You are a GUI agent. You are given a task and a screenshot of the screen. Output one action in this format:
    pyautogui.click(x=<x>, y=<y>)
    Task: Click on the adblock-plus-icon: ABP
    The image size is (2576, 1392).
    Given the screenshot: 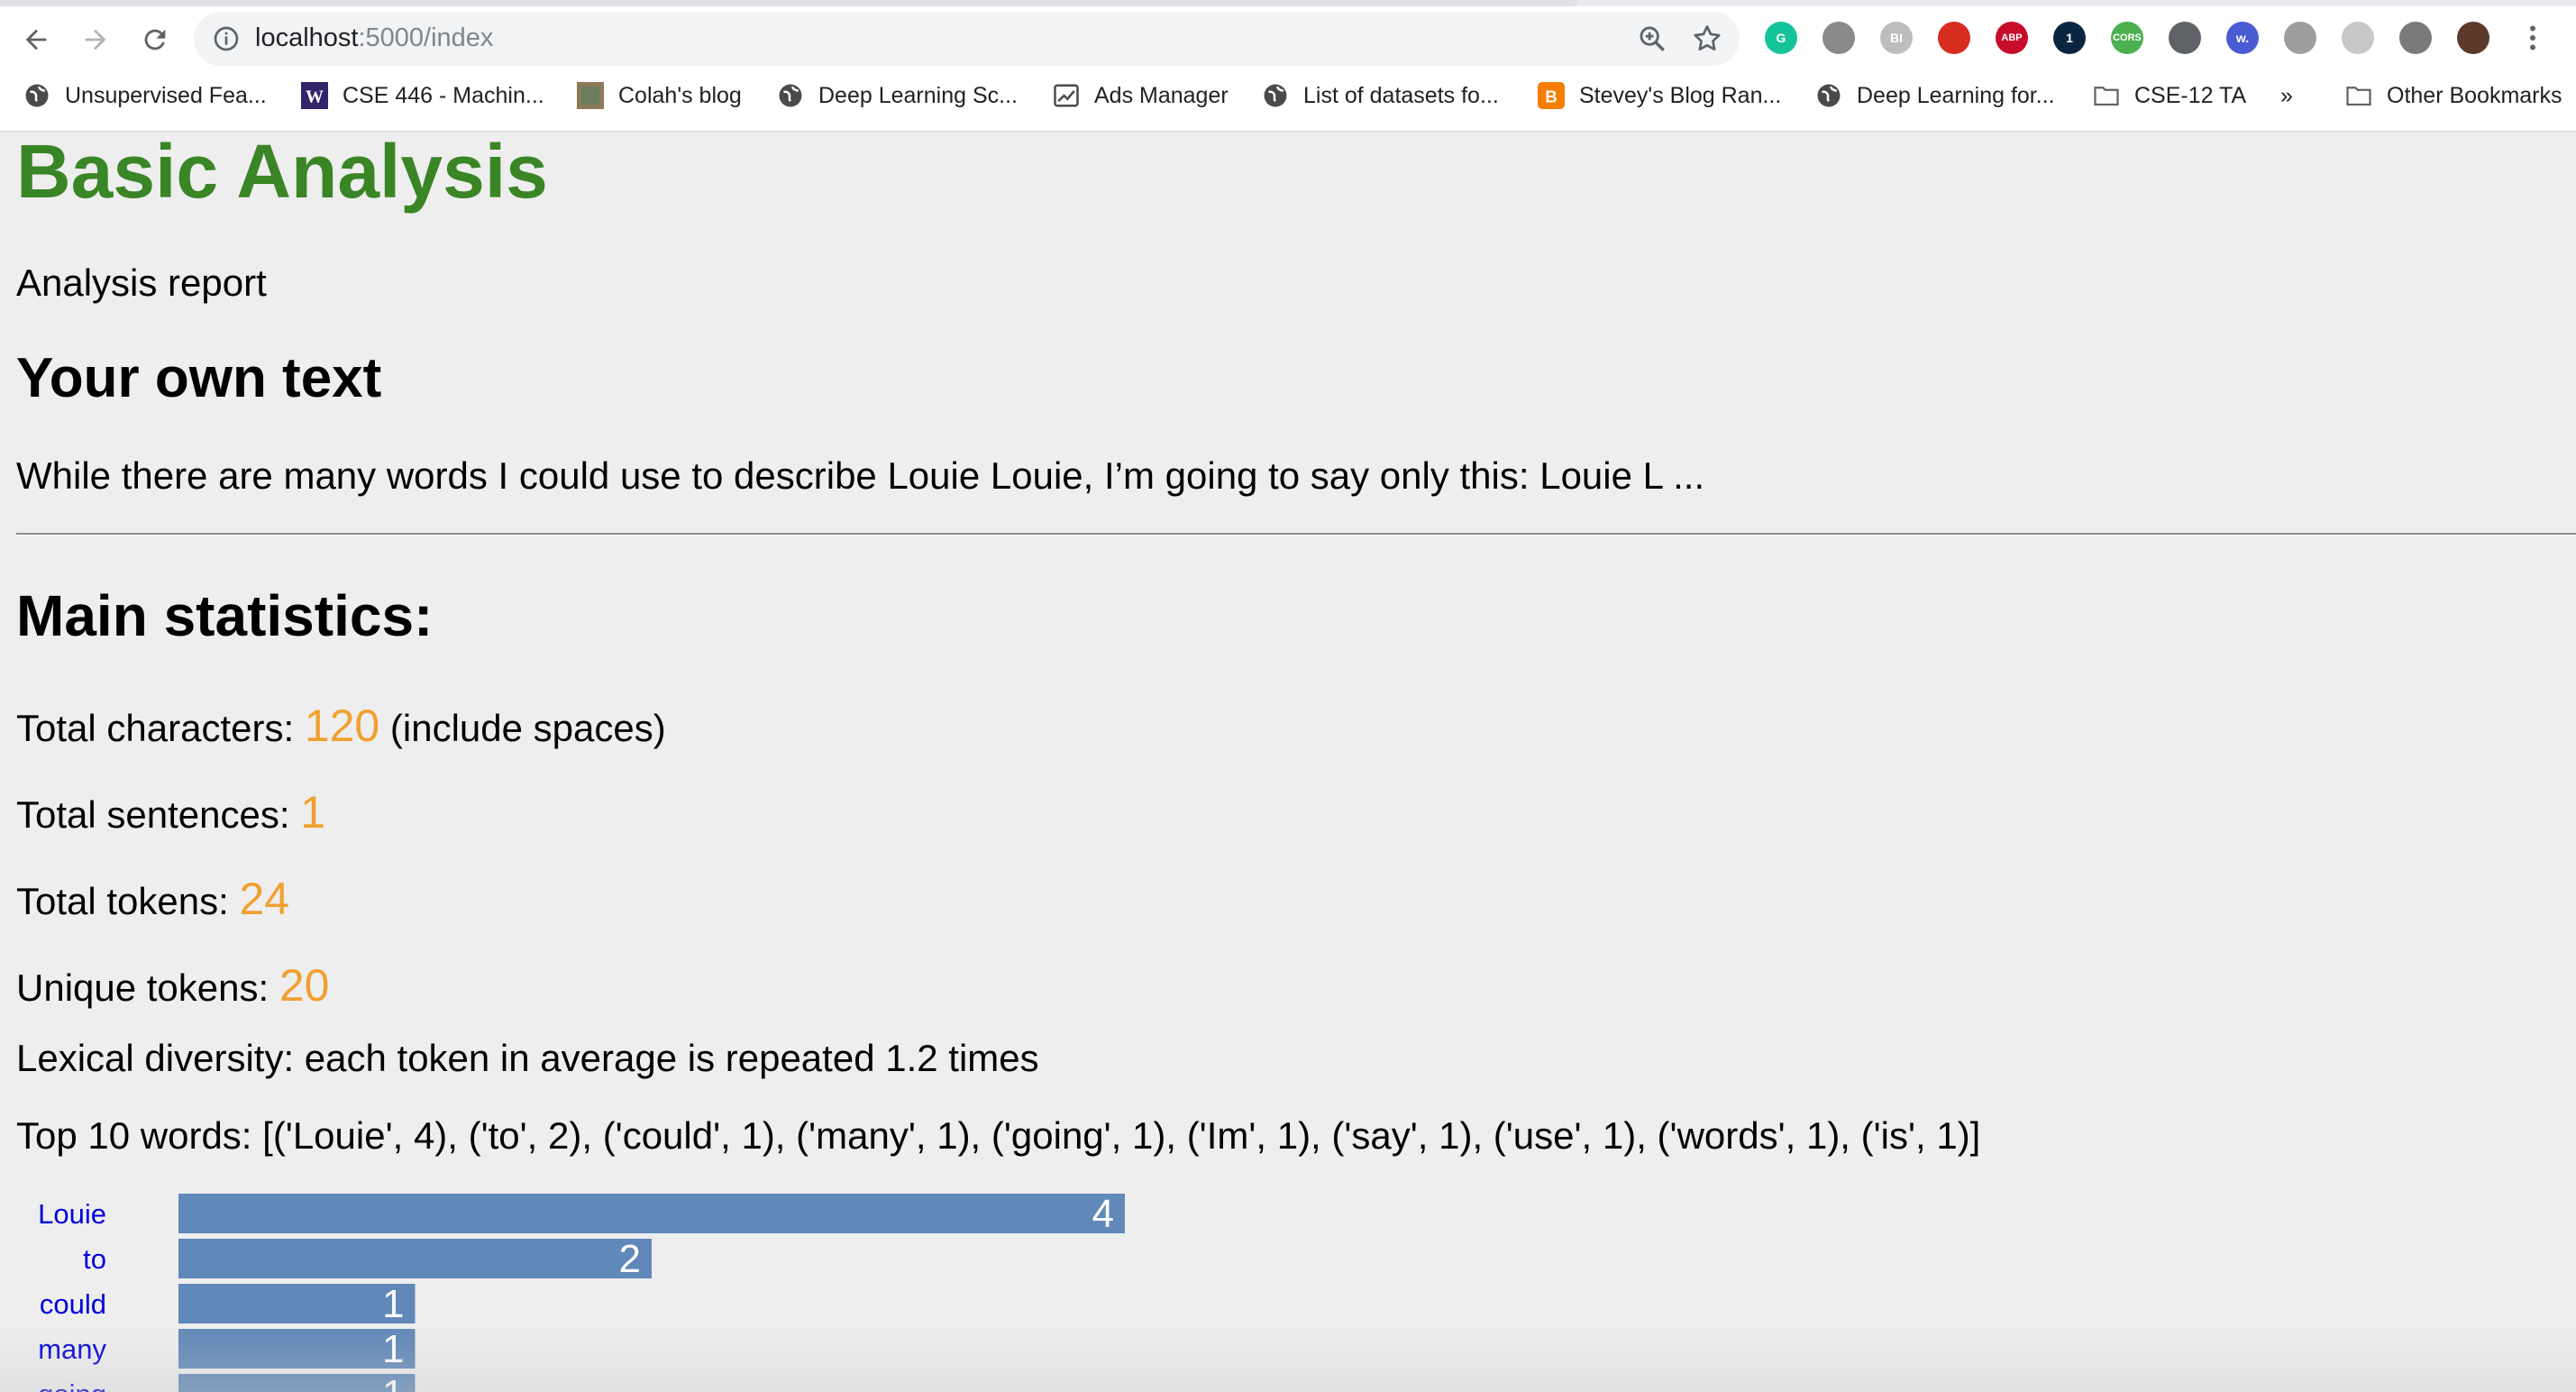 What is the action you would take?
    pyautogui.click(x=2012, y=38)
    